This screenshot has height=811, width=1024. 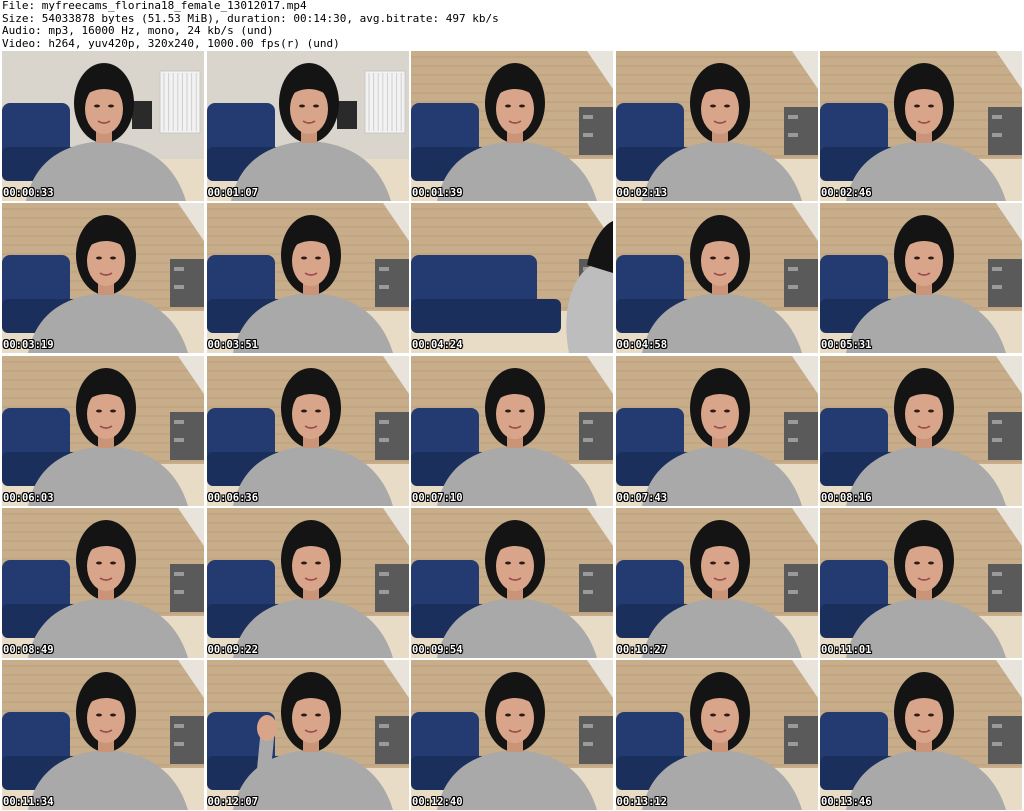 I want to click on thumbnail-frame: 00:07:43, so click(x=716, y=430).